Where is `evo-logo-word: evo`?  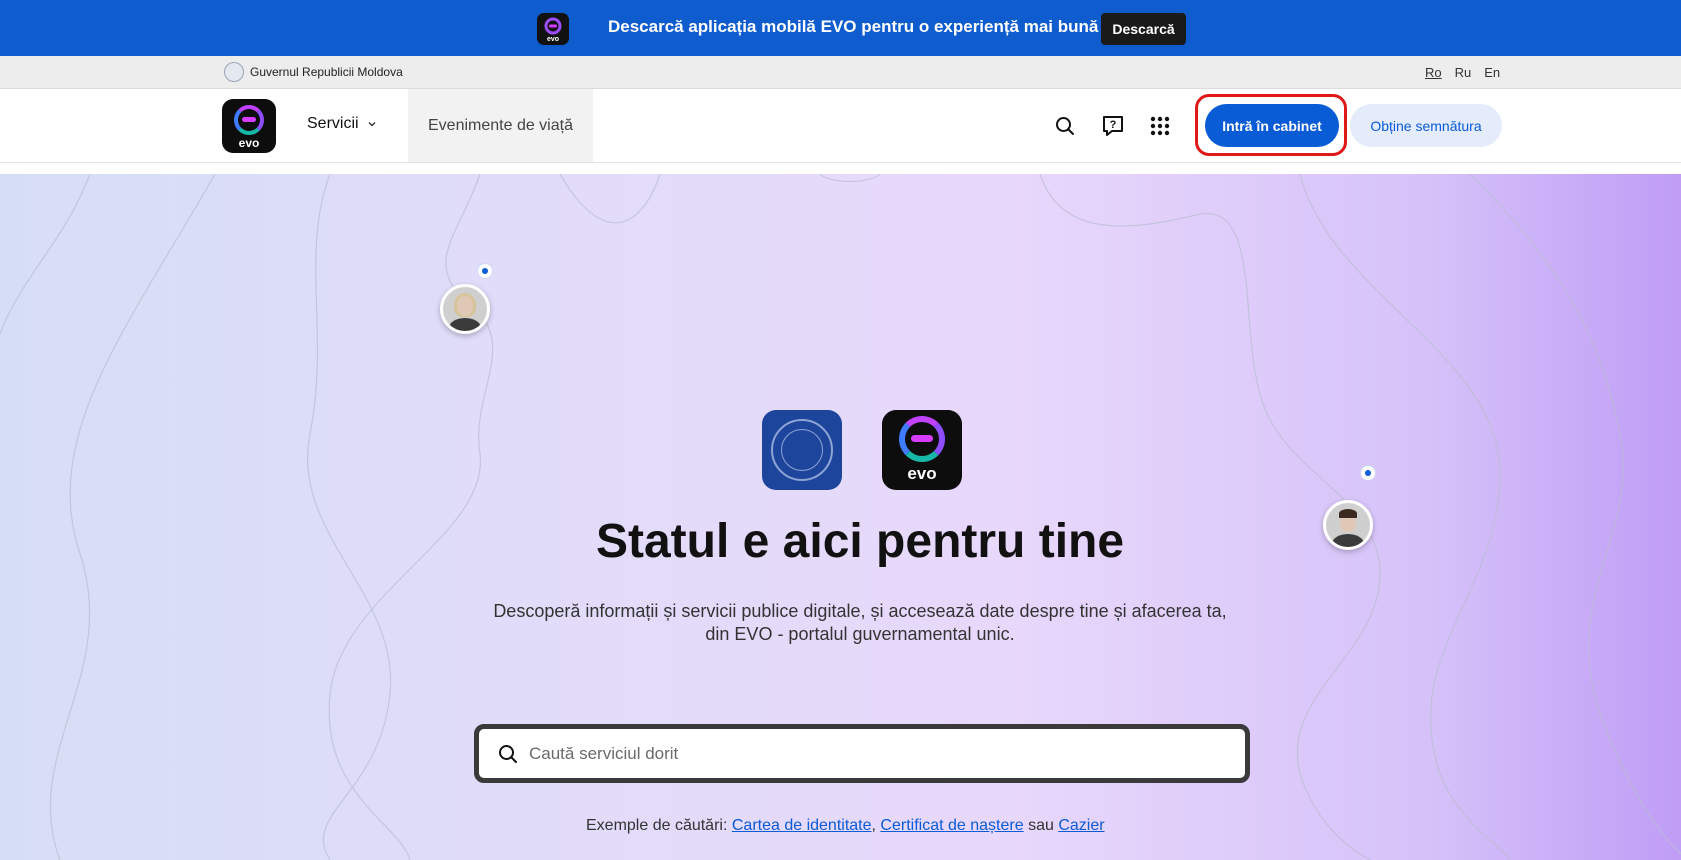 evo-logo-word: evo is located at coordinates (249, 142).